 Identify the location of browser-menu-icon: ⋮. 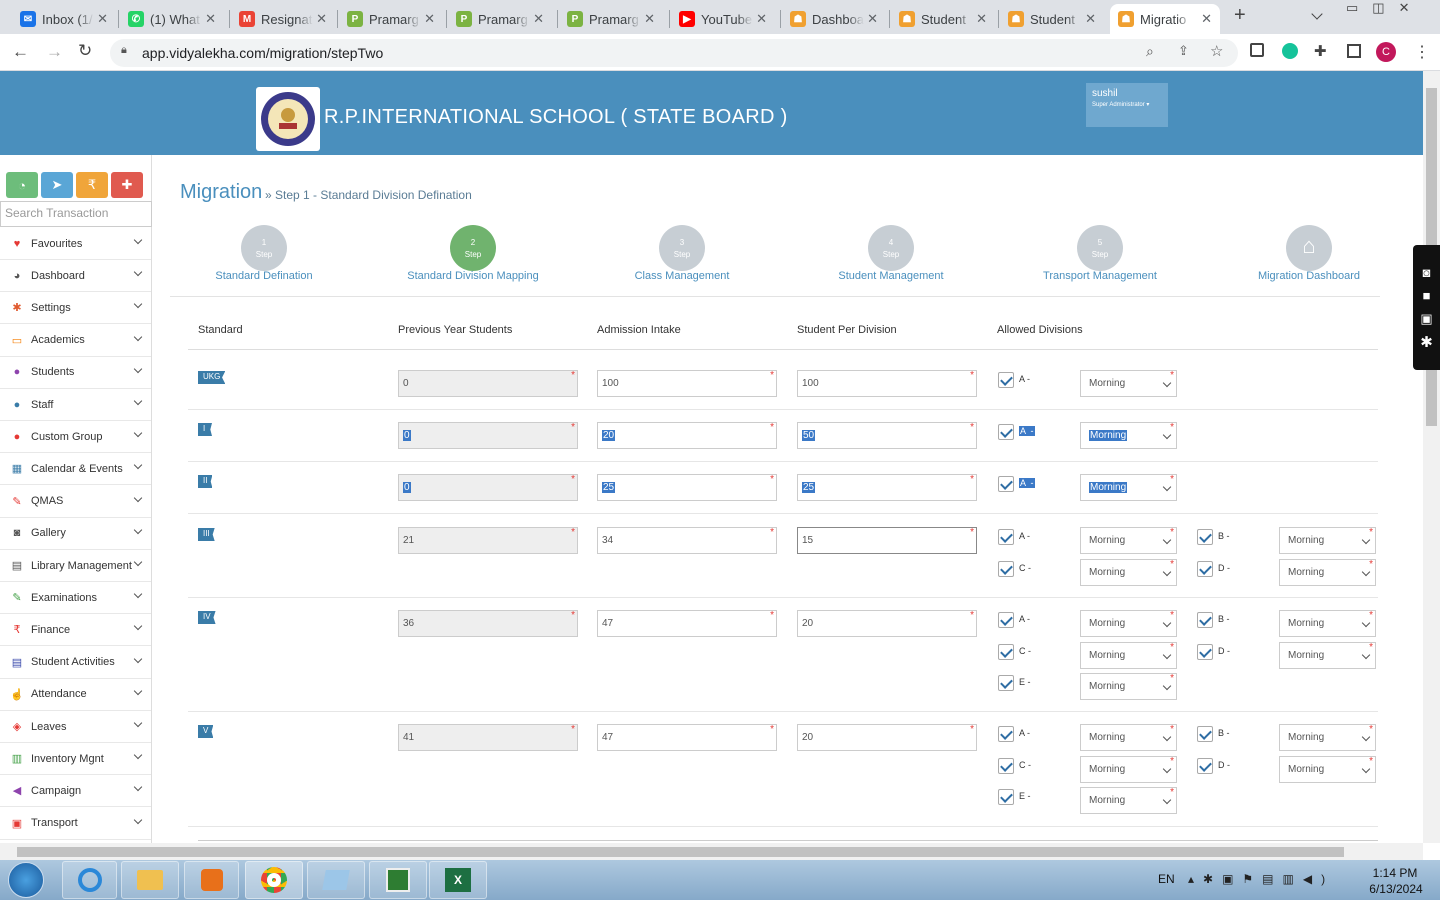
(1422, 52).